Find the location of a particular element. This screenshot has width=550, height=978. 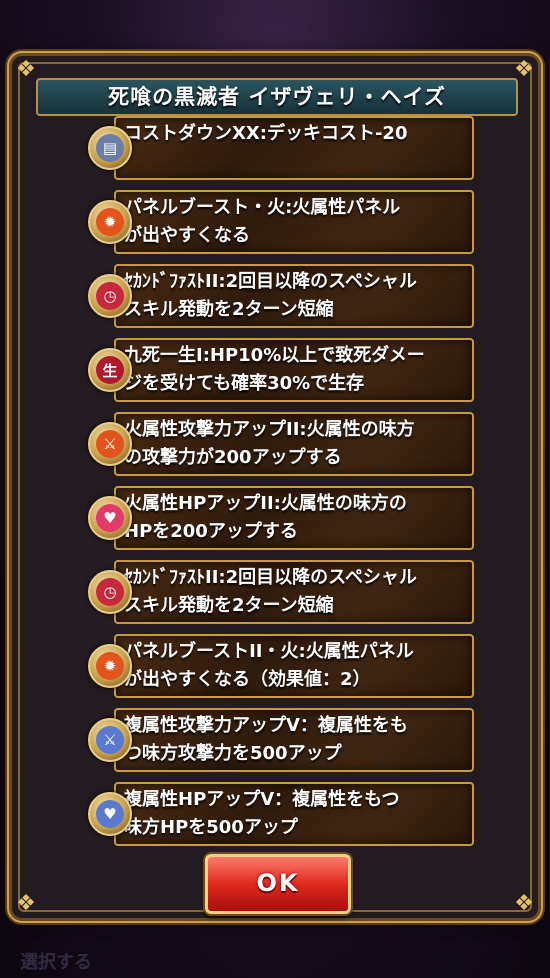

skill-panel: 九死一生I:HP10%以上で致死ダメー ジを受けても確率30%で生存 is located at coordinates (294, 370).